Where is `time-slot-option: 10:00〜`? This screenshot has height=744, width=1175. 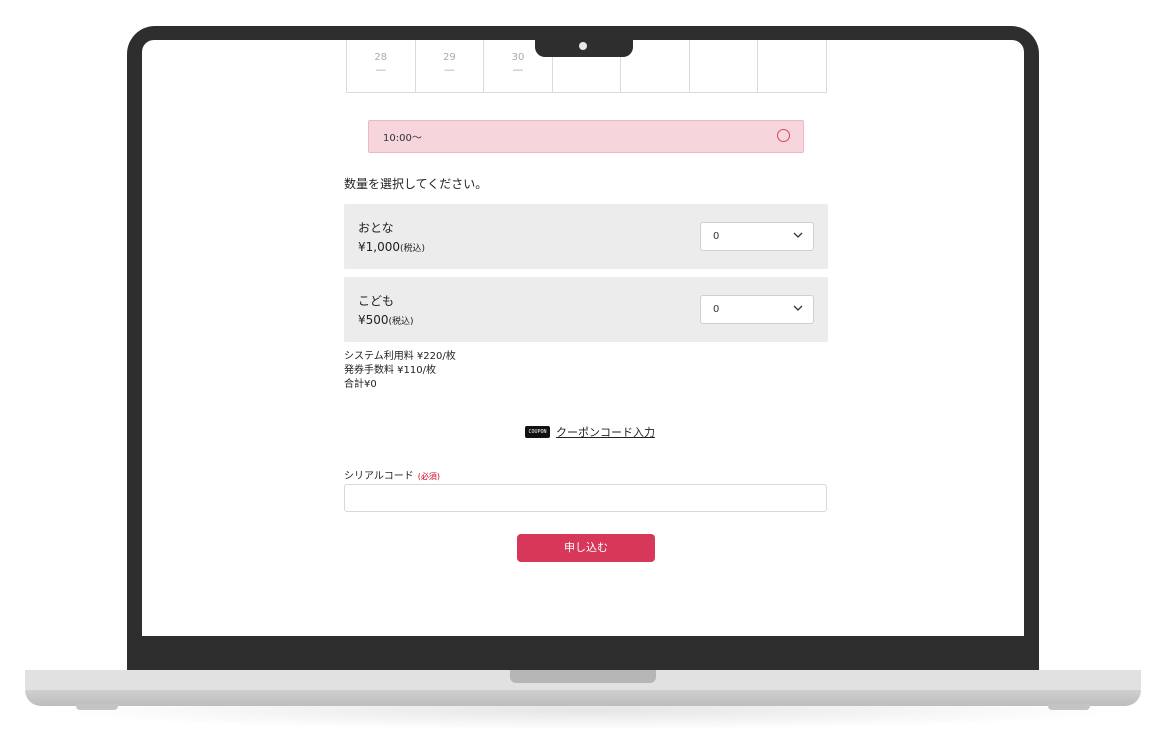 time-slot-option: 10:00〜 is located at coordinates (586, 136).